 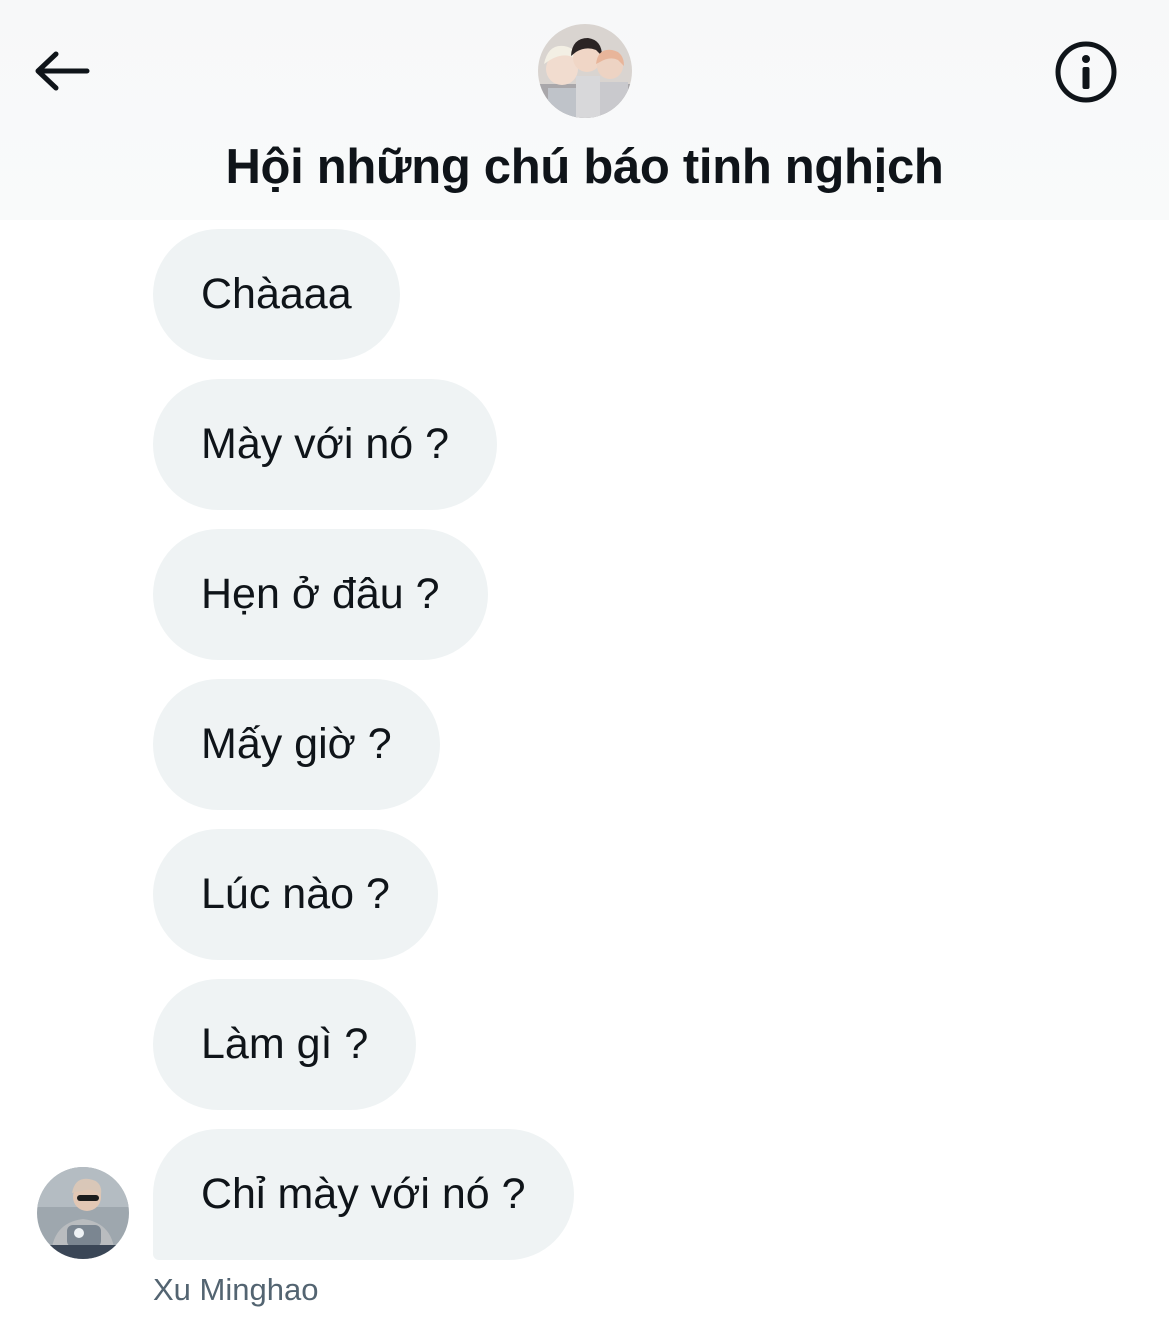 I want to click on sender-name: Xu Minghao, so click(x=236, y=1289).